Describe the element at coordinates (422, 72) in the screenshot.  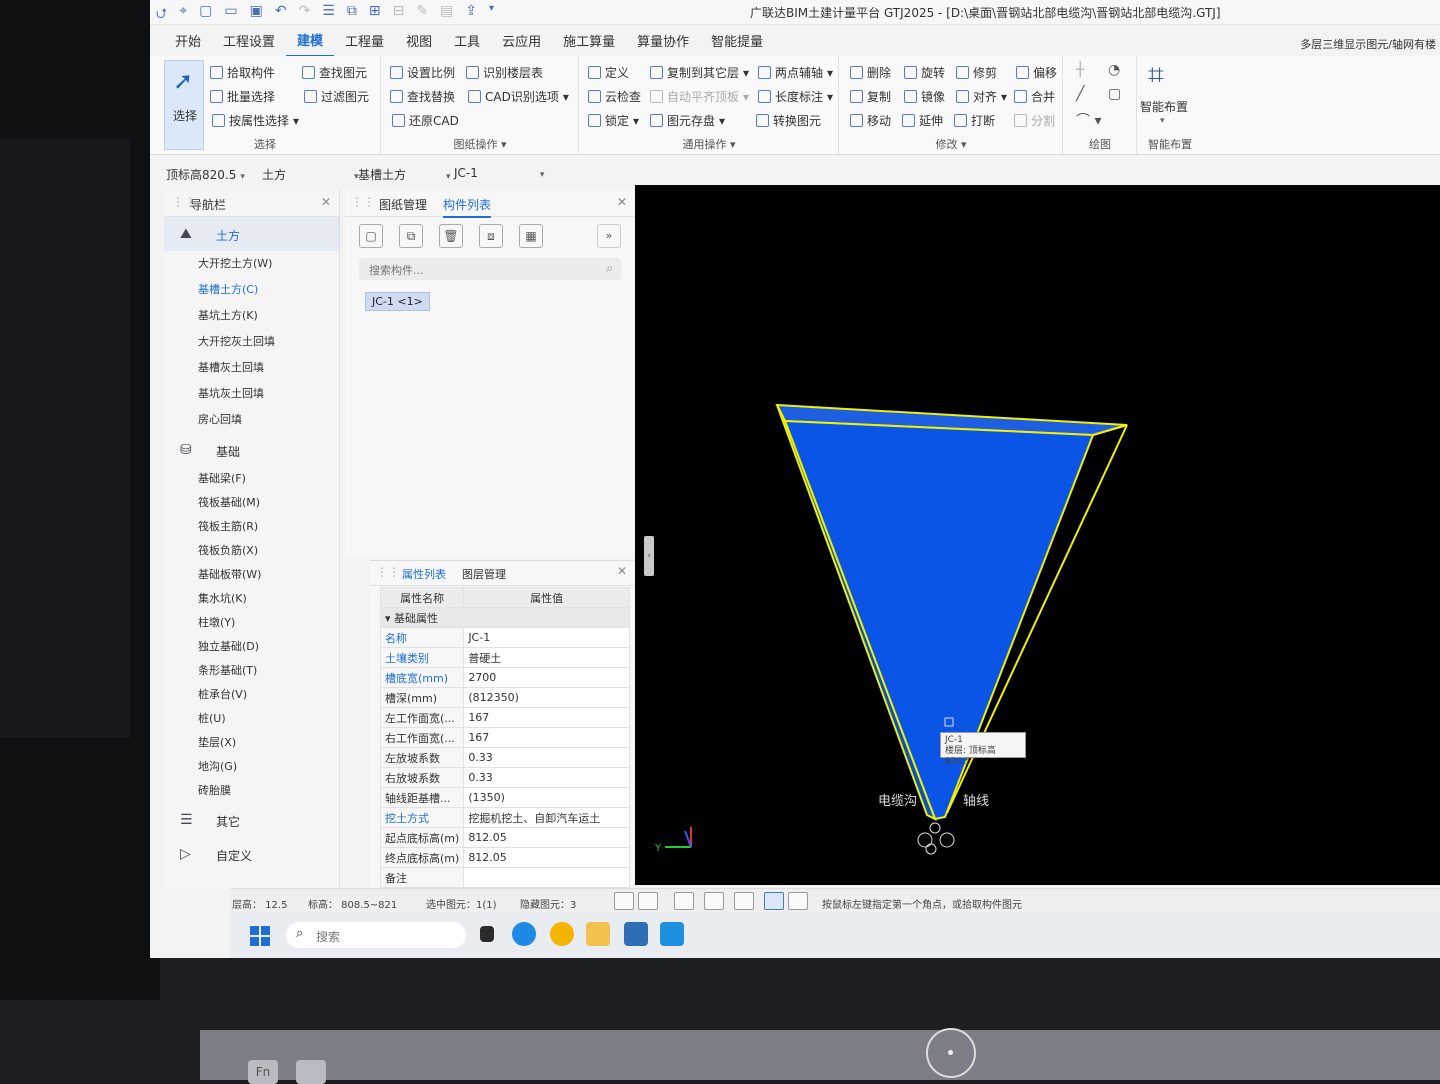
I see `set-scale-button: 设置比例` at that location.